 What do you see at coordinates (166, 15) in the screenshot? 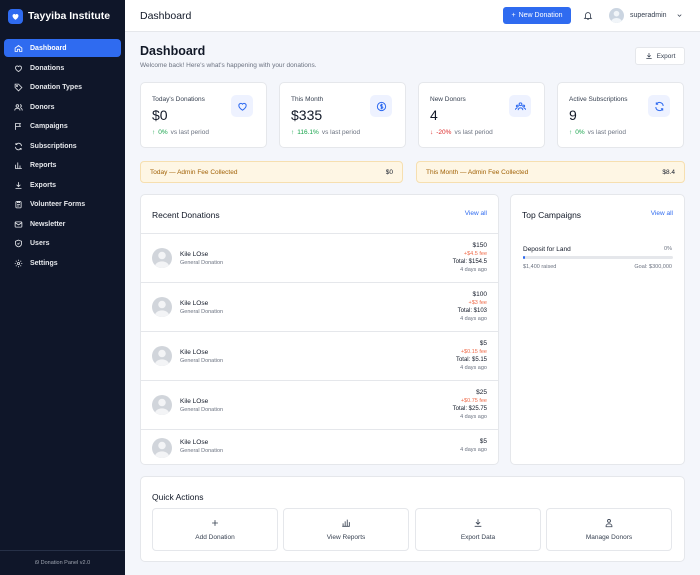
I see `topbar-title: Dashboard` at bounding box center [166, 15].